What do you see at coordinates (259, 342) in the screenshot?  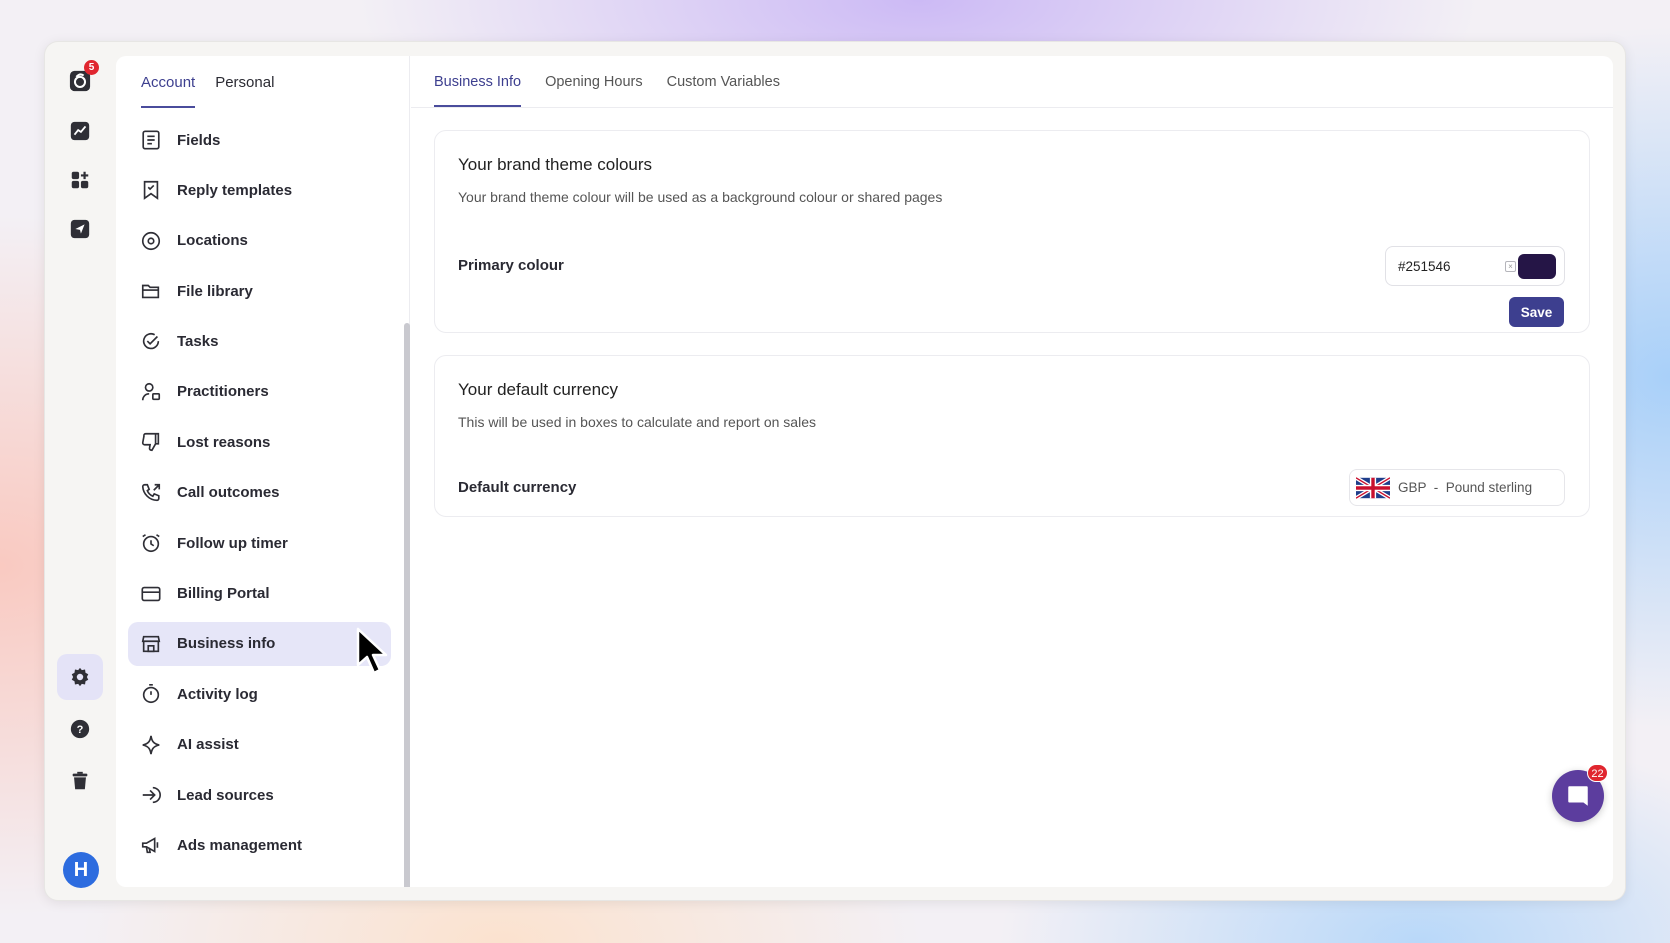 I see `nav-item-tasks: Tasks` at bounding box center [259, 342].